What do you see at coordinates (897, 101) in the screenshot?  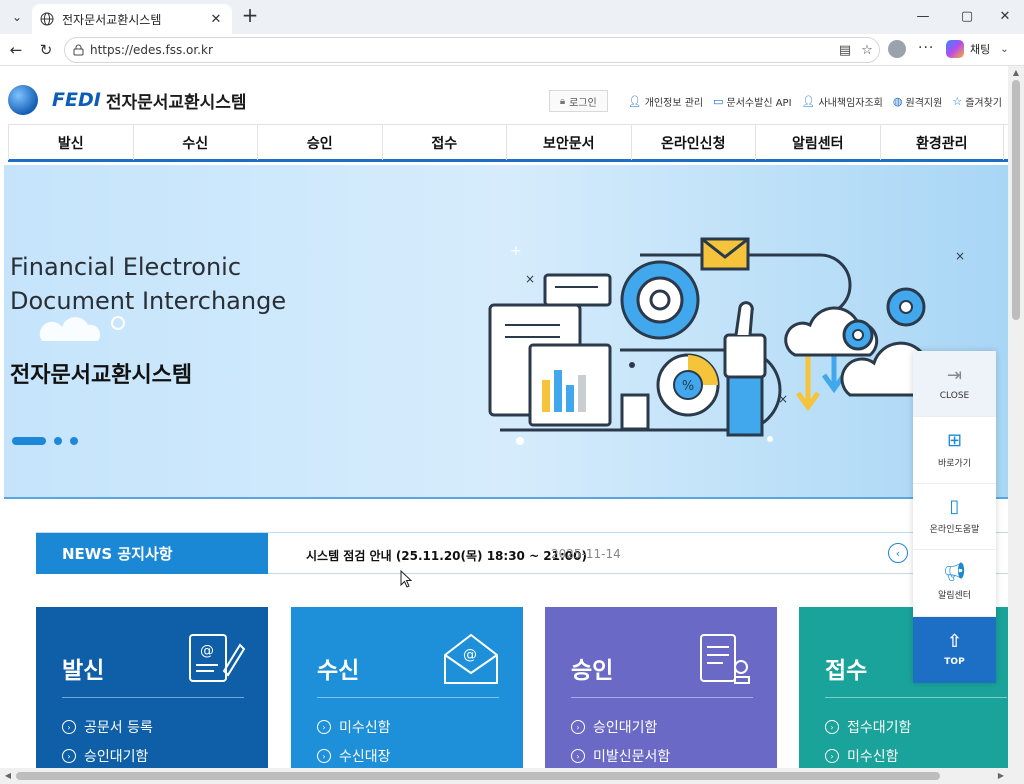 I see `globe-icon: ◍` at bounding box center [897, 101].